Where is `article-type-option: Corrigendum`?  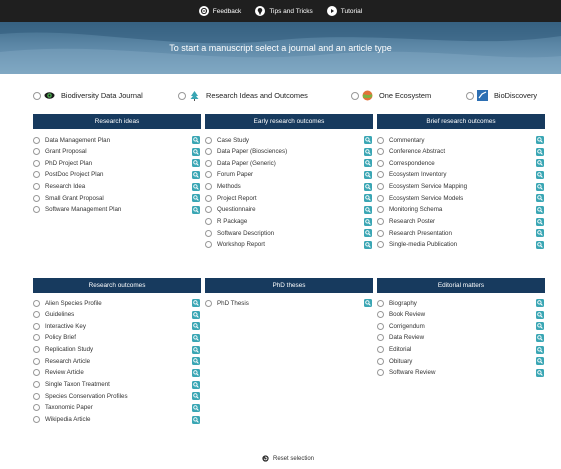
article-type-option: Corrigendum is located at coordinates (401, 326).